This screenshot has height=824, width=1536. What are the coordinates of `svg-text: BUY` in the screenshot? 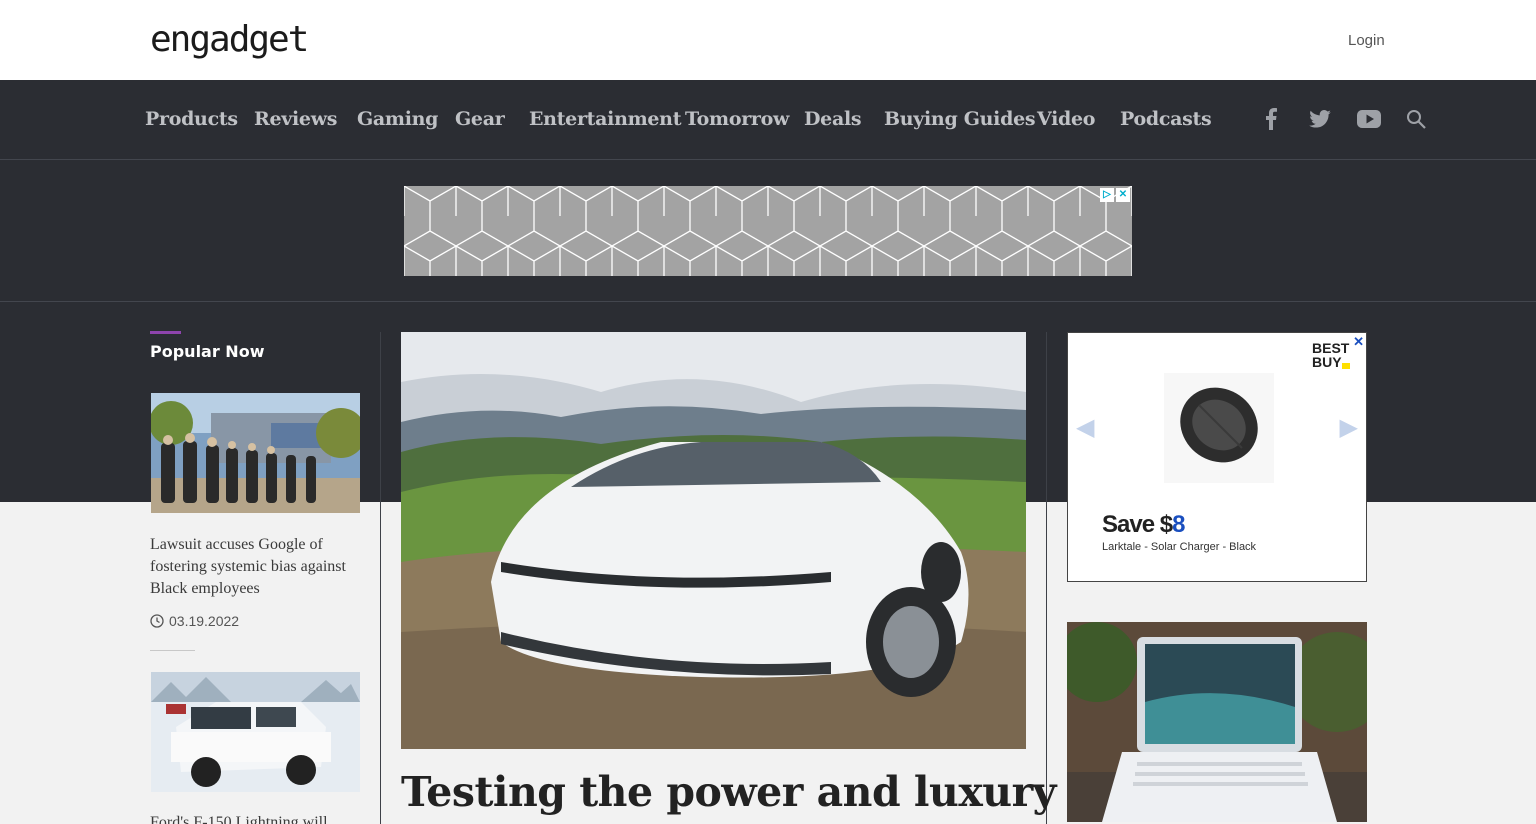 It's located at (1327, 362).